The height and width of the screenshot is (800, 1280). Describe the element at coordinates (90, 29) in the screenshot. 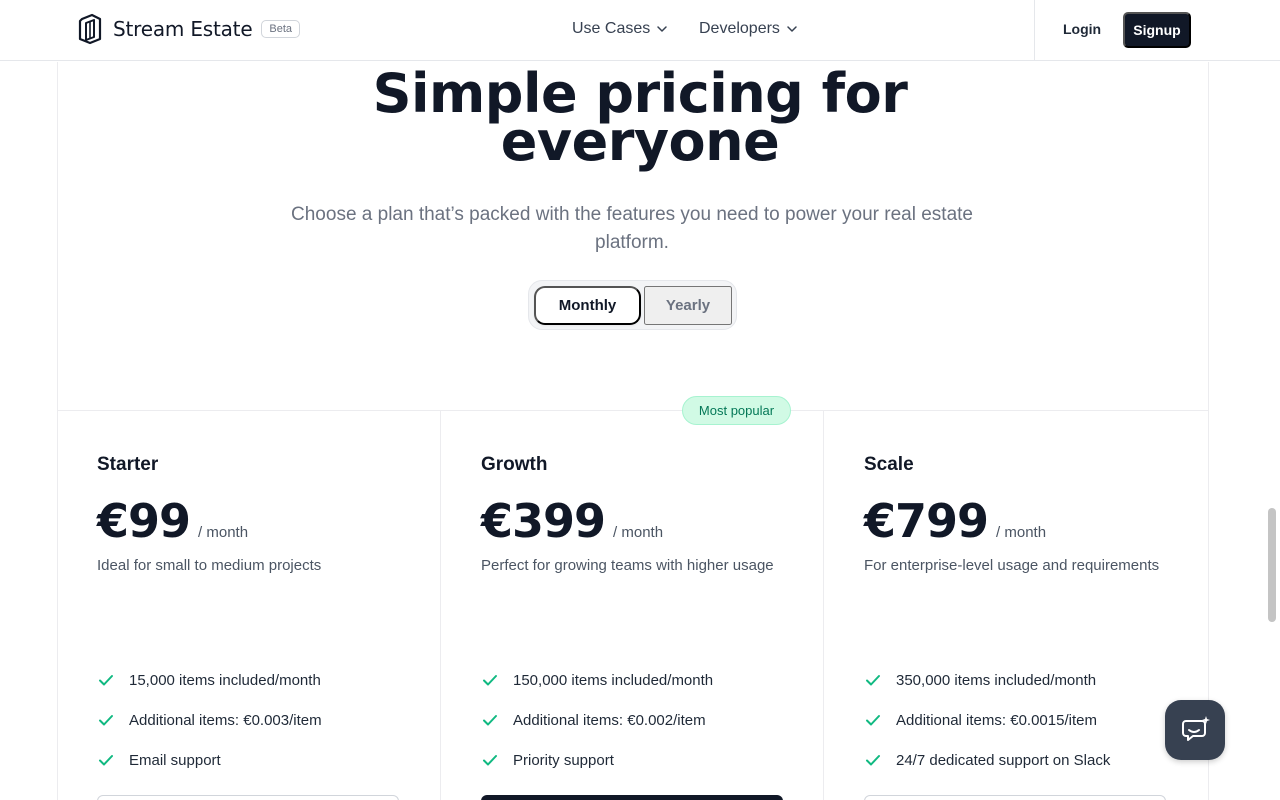

I see `stream-estate-logo-icon` at that location.